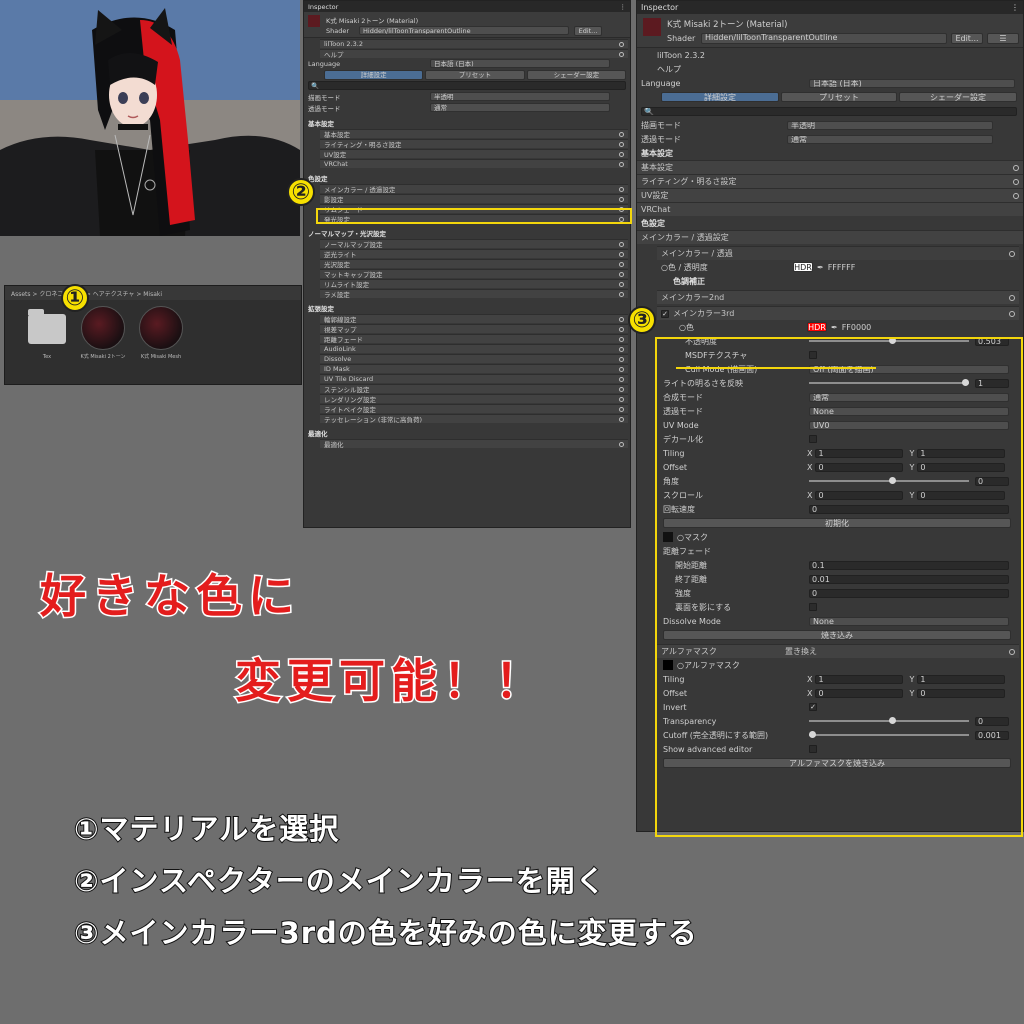  I want to click on mode-tab: シェーダー設定, so click(576, 74).